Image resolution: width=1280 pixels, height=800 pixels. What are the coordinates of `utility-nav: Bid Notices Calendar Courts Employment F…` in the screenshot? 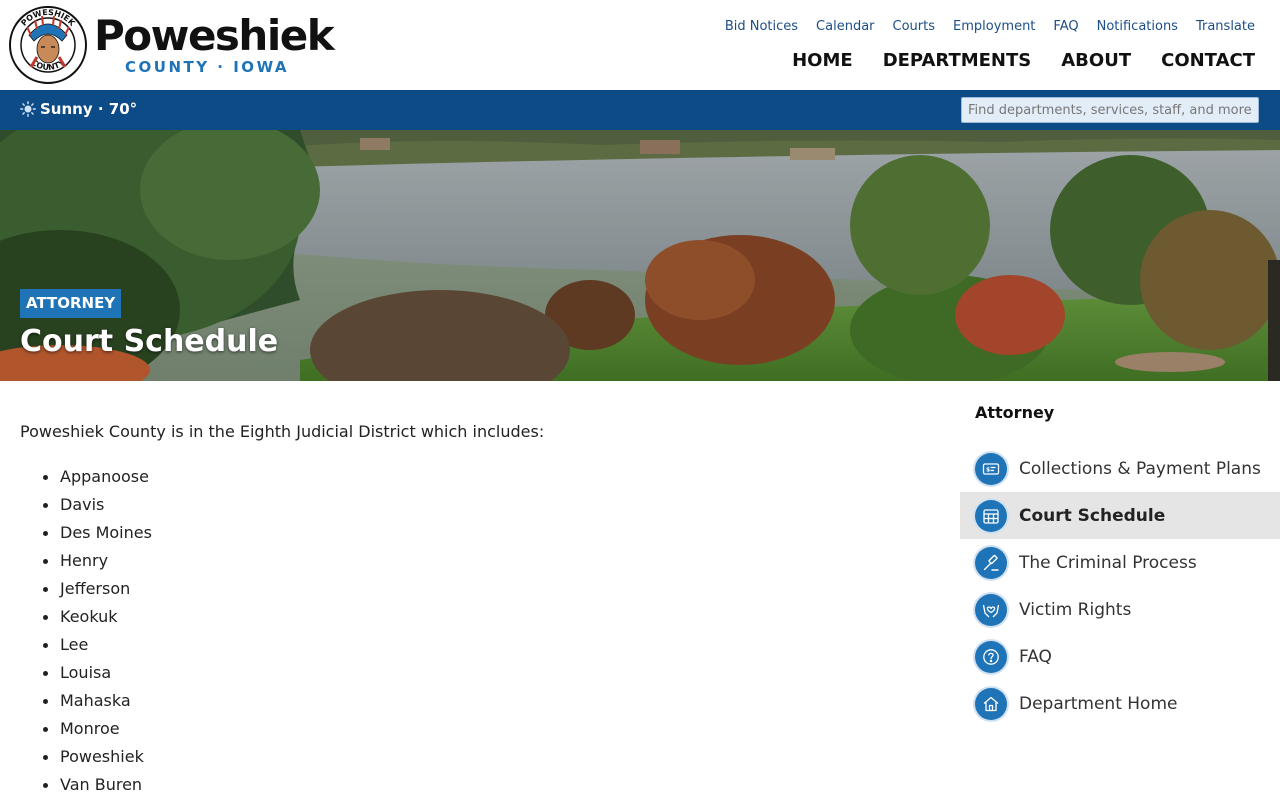 It's located at (990, 26).